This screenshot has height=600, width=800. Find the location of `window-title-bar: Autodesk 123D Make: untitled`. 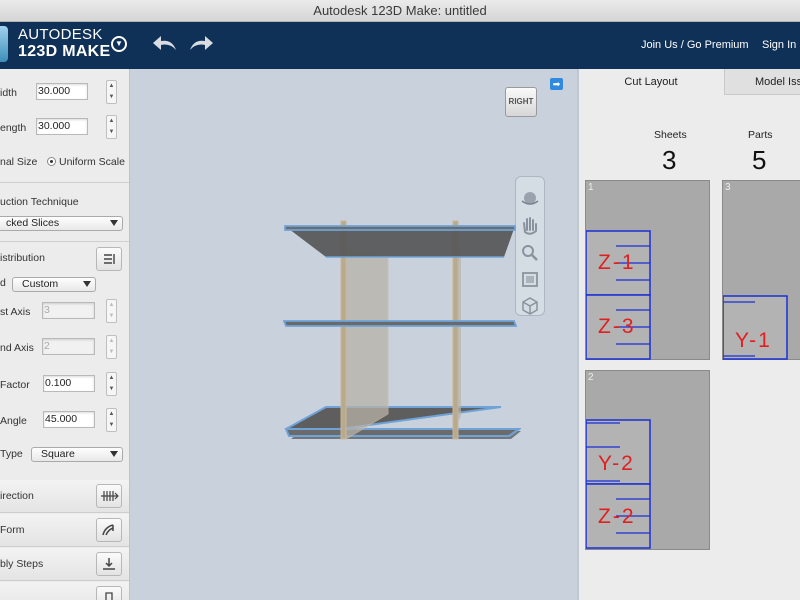

window-title-bar: Autodesk 123D Make: untitled is located at coordinates (400, 11).